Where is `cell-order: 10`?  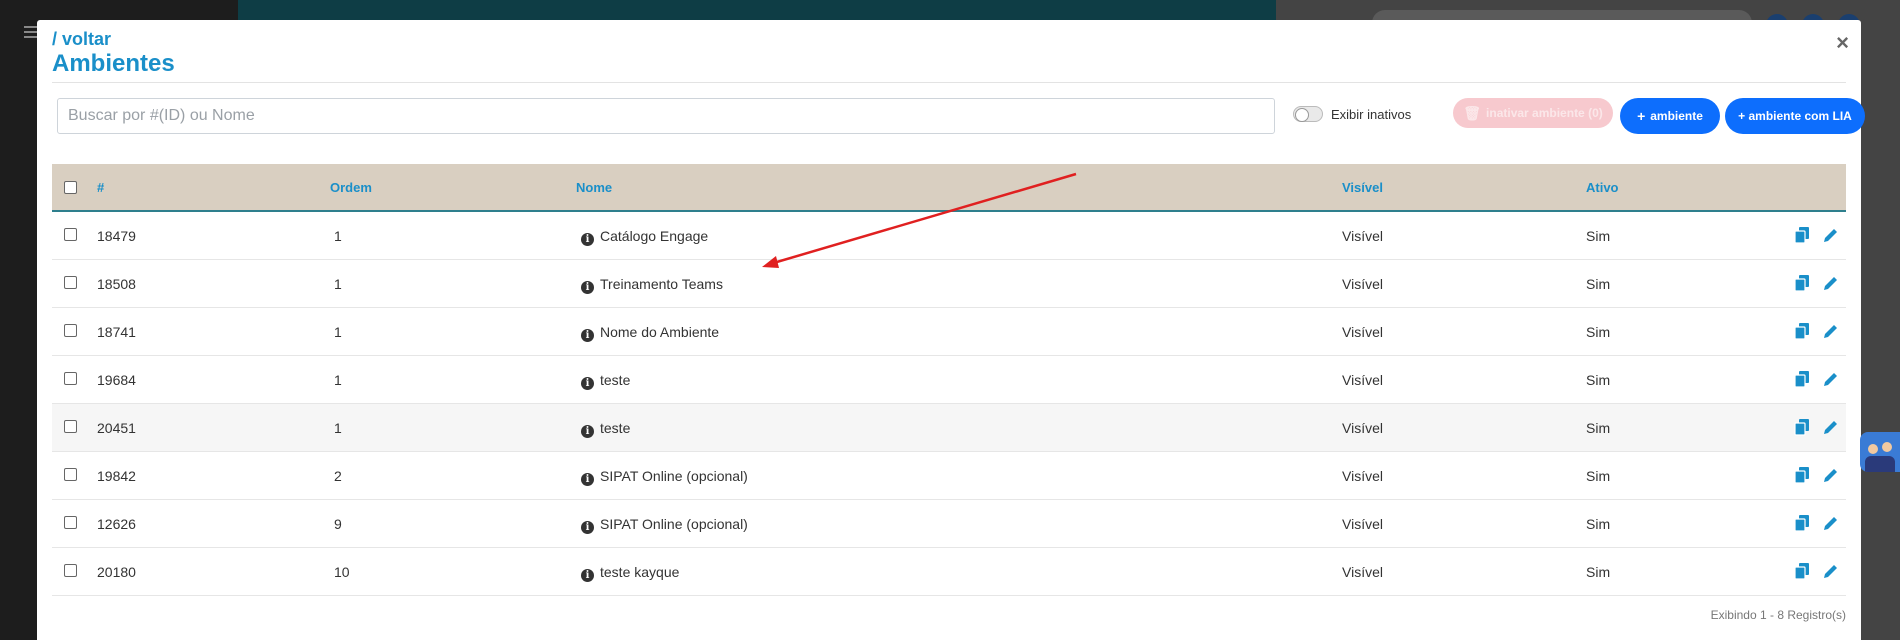
cell-order: 10 is located at coordinates (342, 572).